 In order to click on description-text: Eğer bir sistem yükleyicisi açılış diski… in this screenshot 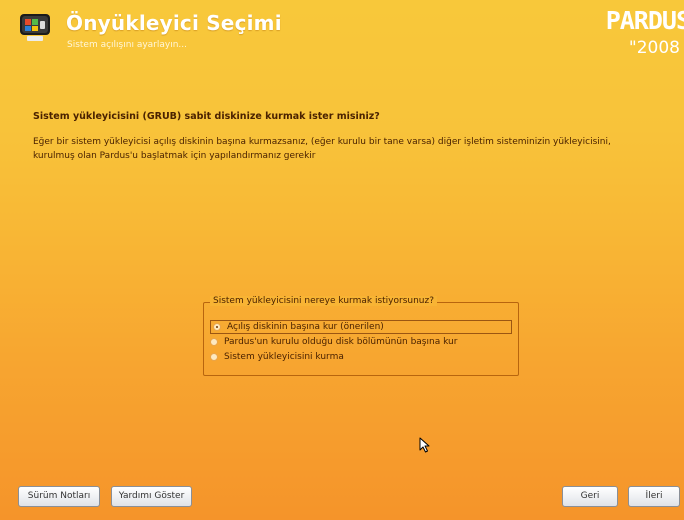, I will do `click(322, 149)`.